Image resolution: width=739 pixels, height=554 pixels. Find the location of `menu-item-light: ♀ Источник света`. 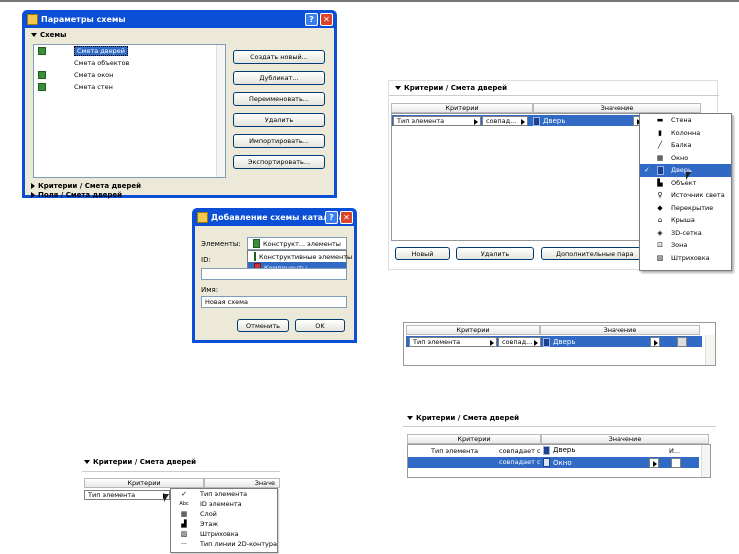

menu-item-light: ♀ Источник света is located at coordinates (685, 195).